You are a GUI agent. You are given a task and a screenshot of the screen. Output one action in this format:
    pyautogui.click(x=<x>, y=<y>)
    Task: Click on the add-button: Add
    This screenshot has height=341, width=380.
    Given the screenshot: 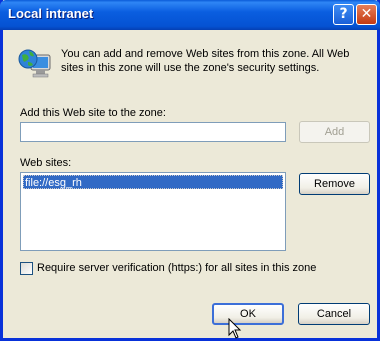 What is the action you would take?
    pyautogui.click(x=334, y=132)
    